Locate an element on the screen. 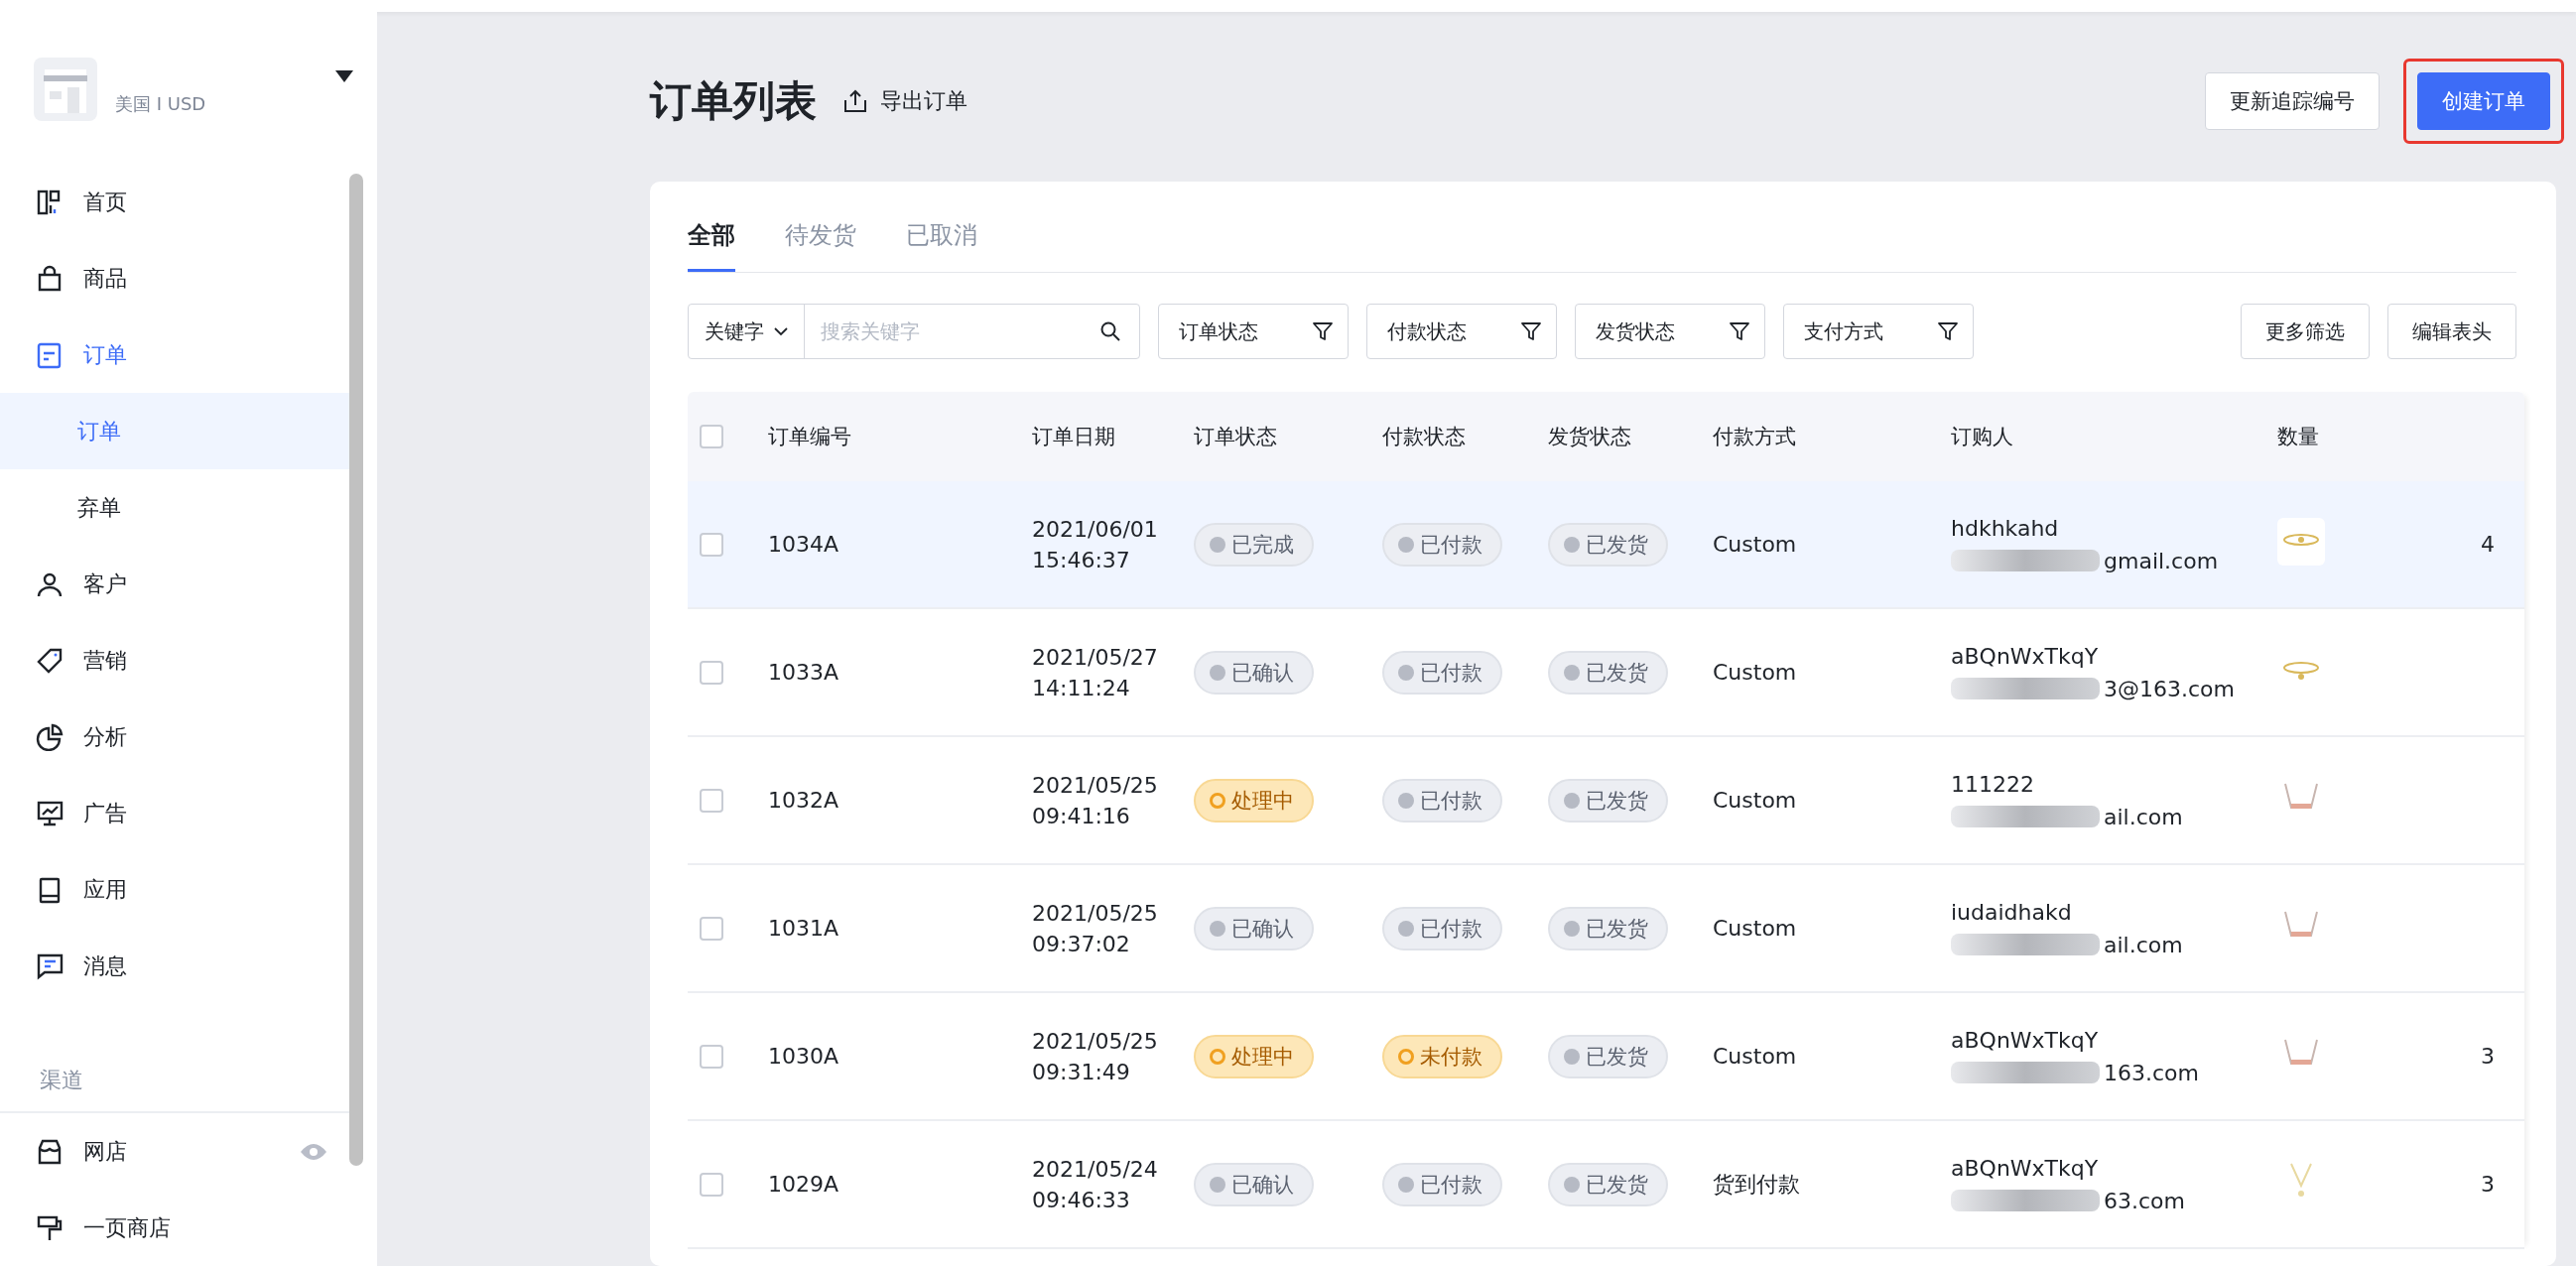  search-field: 关键字 搜索关键字 is located at coordinates (914, 331).